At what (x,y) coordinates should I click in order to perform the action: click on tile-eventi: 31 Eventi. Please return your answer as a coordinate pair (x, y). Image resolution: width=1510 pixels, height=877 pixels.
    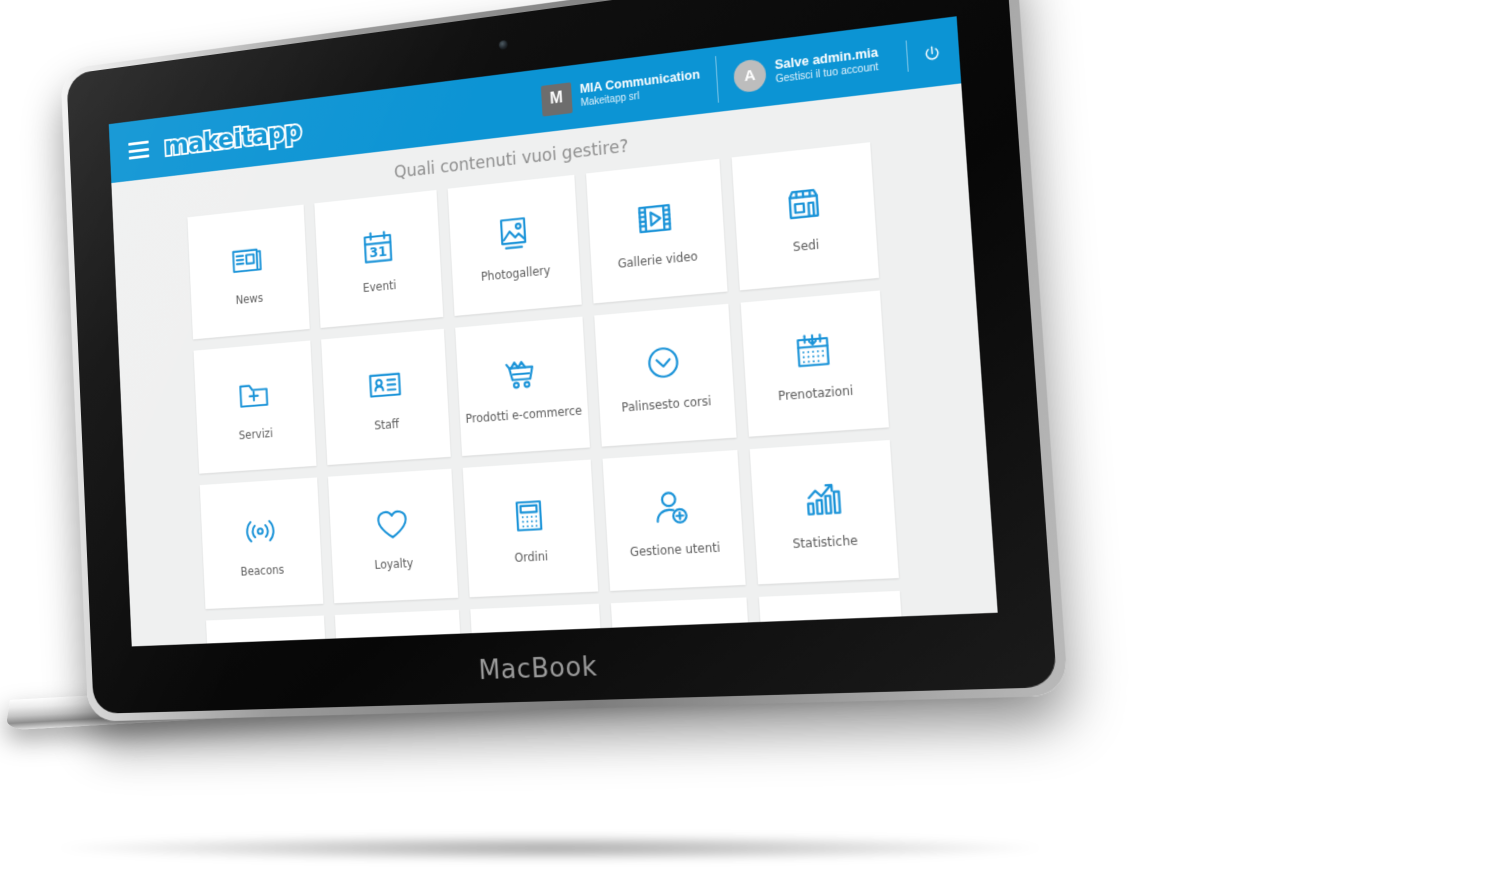
    Looking at the image, I should click on (379, 258).